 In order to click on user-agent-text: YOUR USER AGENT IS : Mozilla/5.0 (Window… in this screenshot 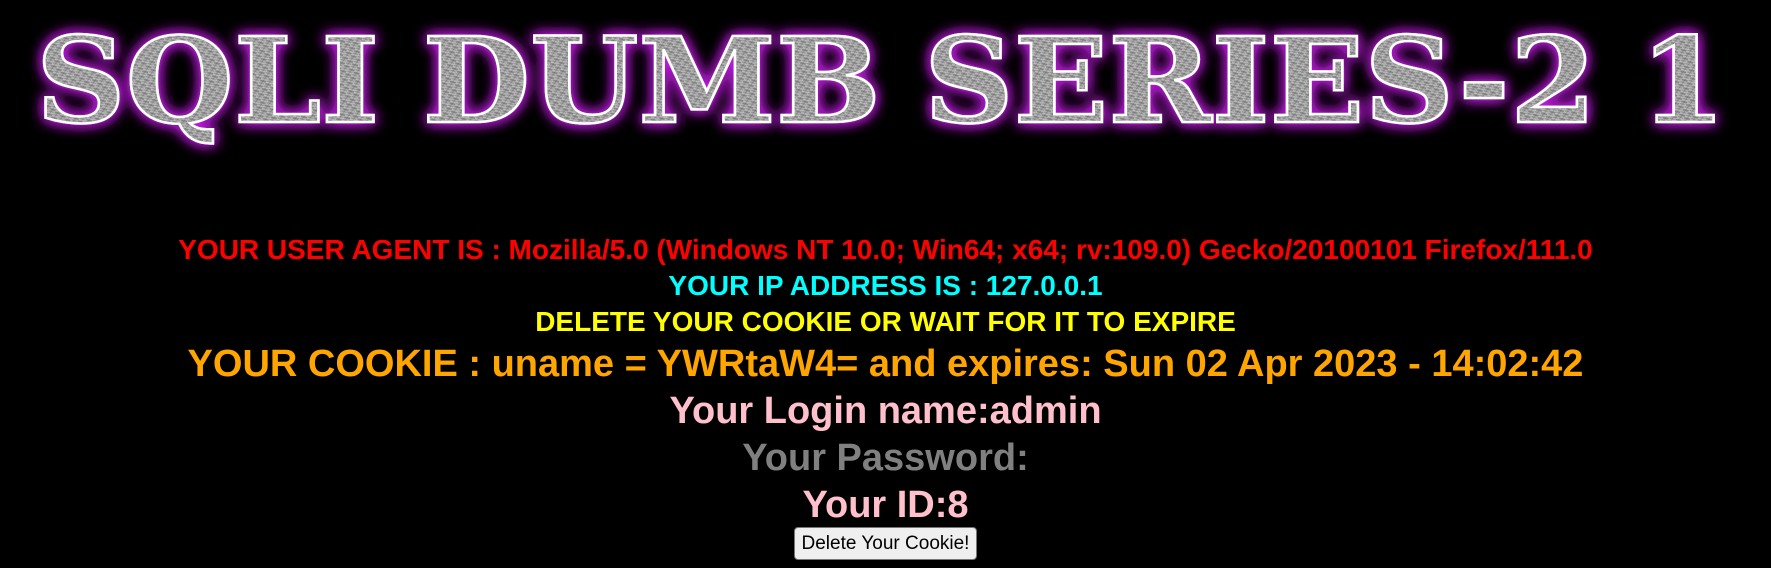, I will do `click(885, 249)`.